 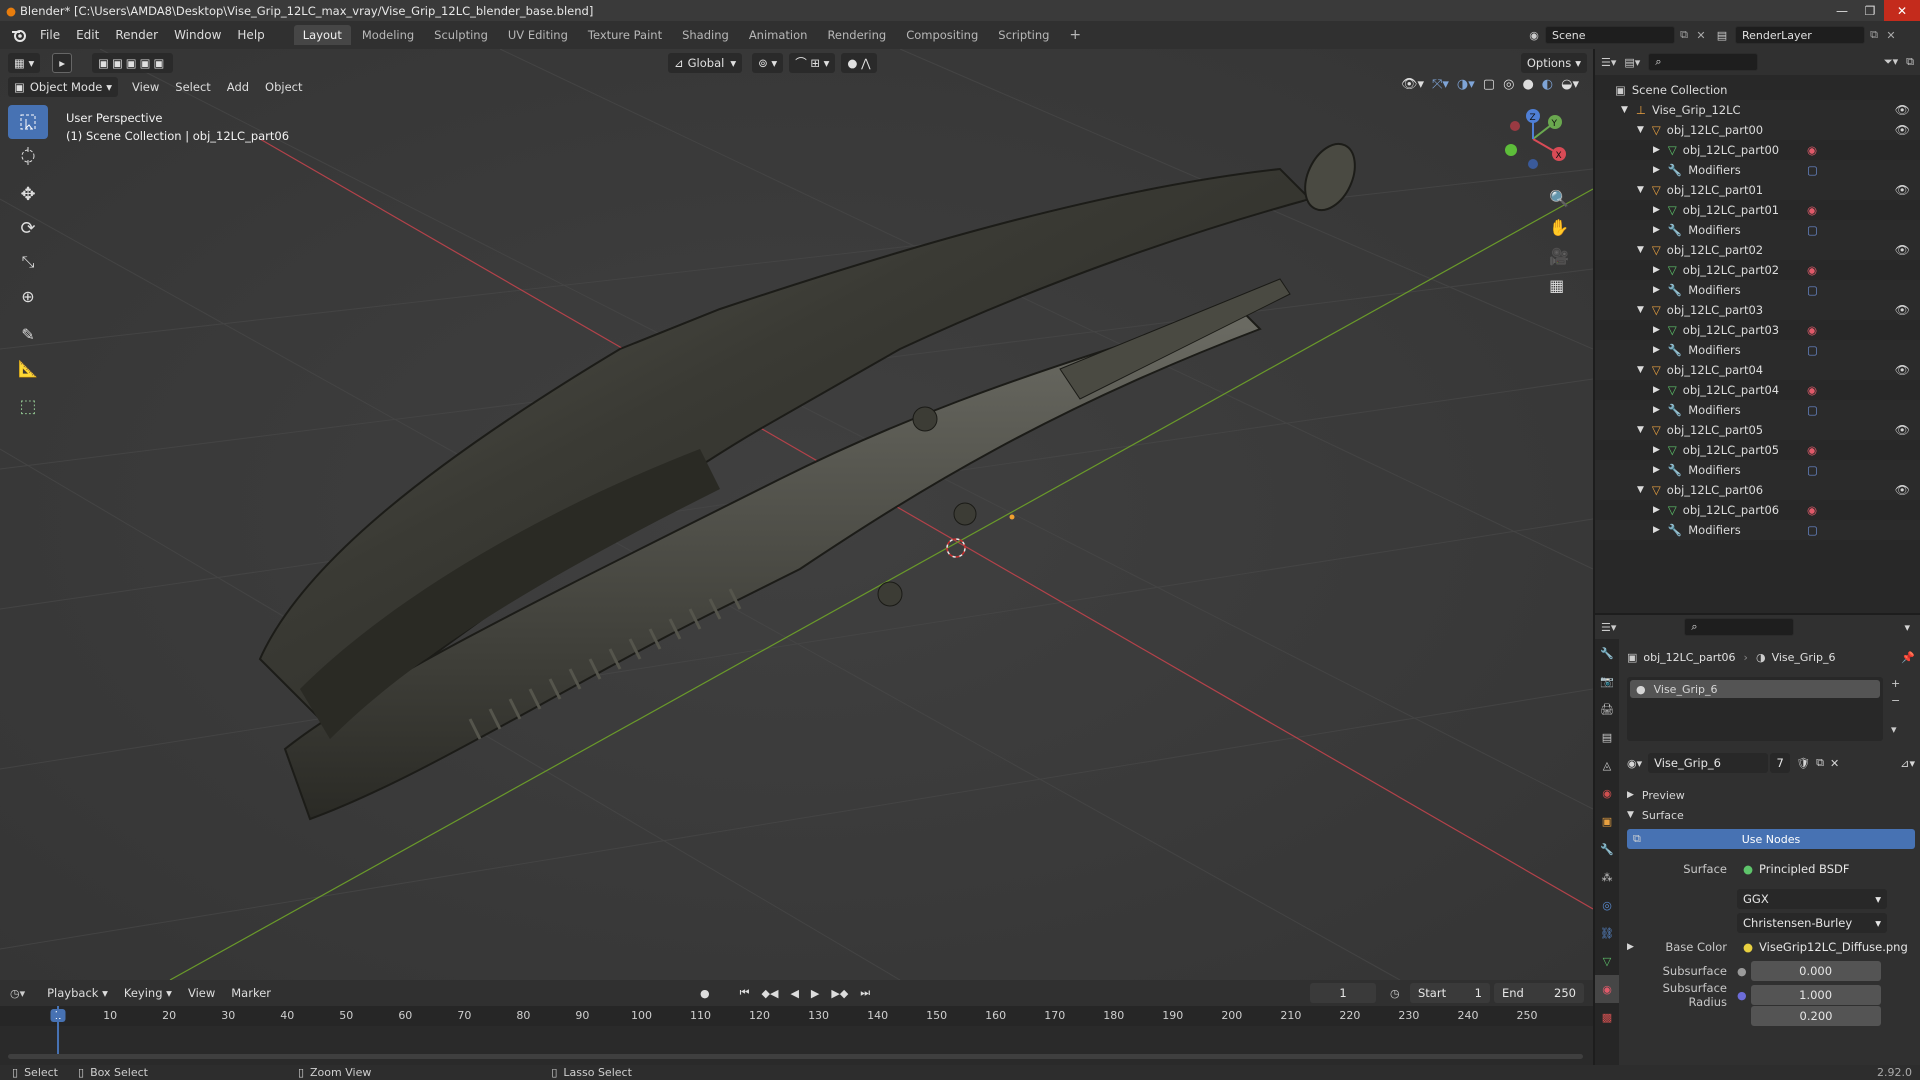 What do you see at coordinates (63, 87) in the screenshot?
I see `mode-dropdown: ▣ Object Mode ▾` at bounding box center [63, 87].